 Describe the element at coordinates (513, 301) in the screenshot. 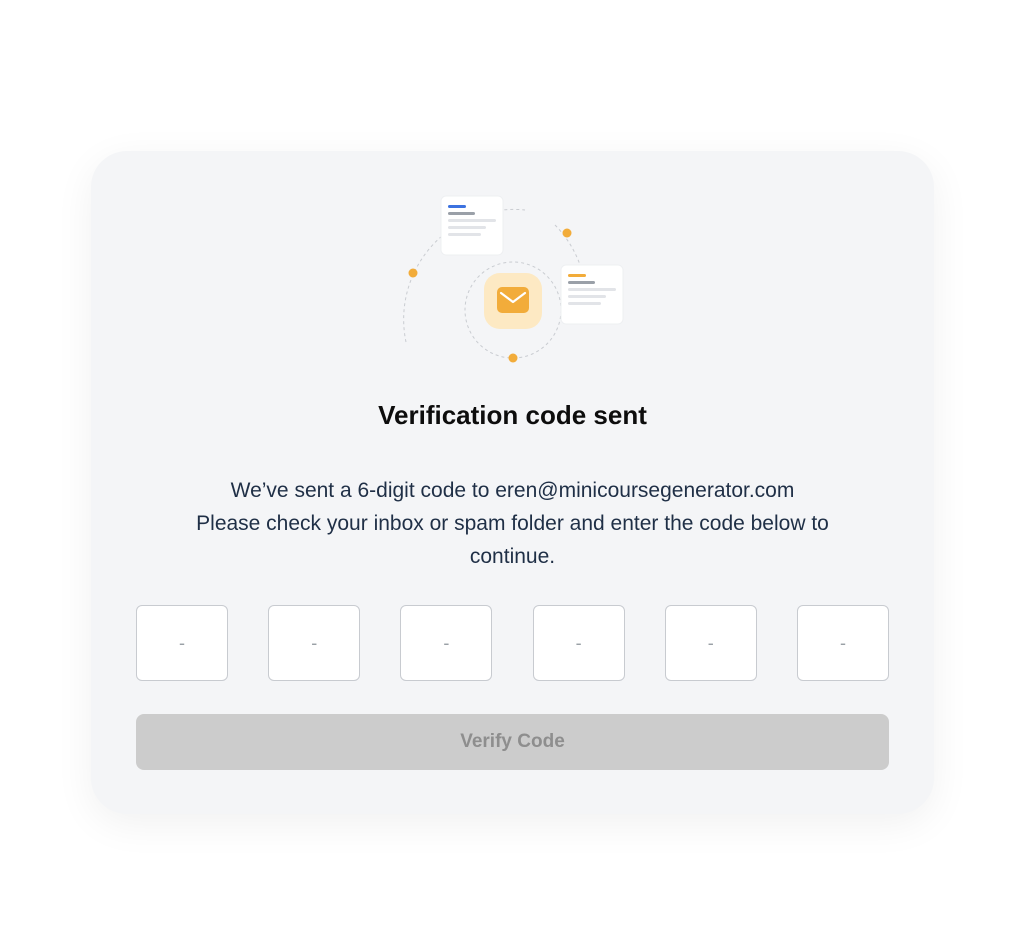

I see `envelope-icon` at that location.